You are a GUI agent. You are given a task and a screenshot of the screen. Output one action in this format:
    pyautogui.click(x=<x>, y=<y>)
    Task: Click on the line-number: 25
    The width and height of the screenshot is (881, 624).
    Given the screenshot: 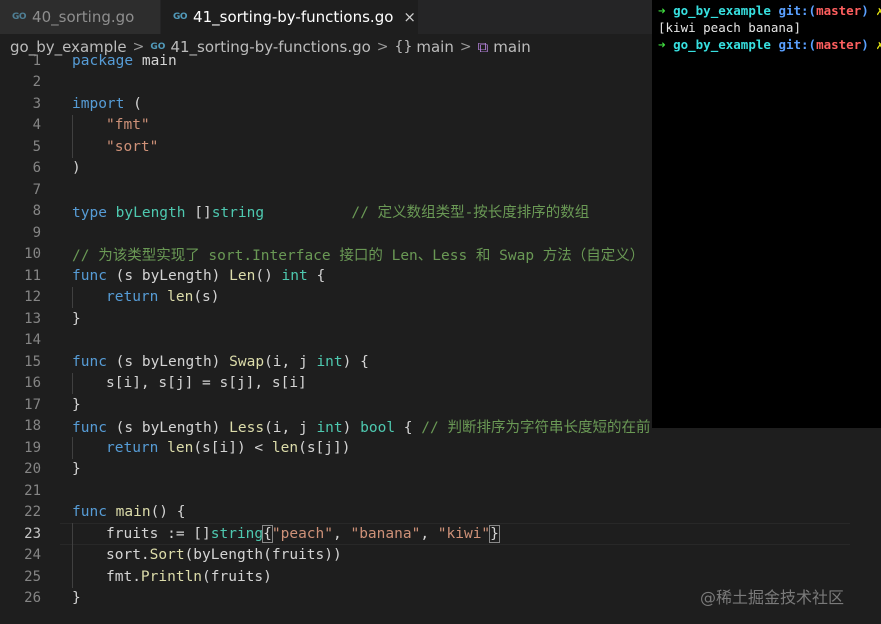 What is the action you would take?
    pyautogui.click(x=32, y=576)
    